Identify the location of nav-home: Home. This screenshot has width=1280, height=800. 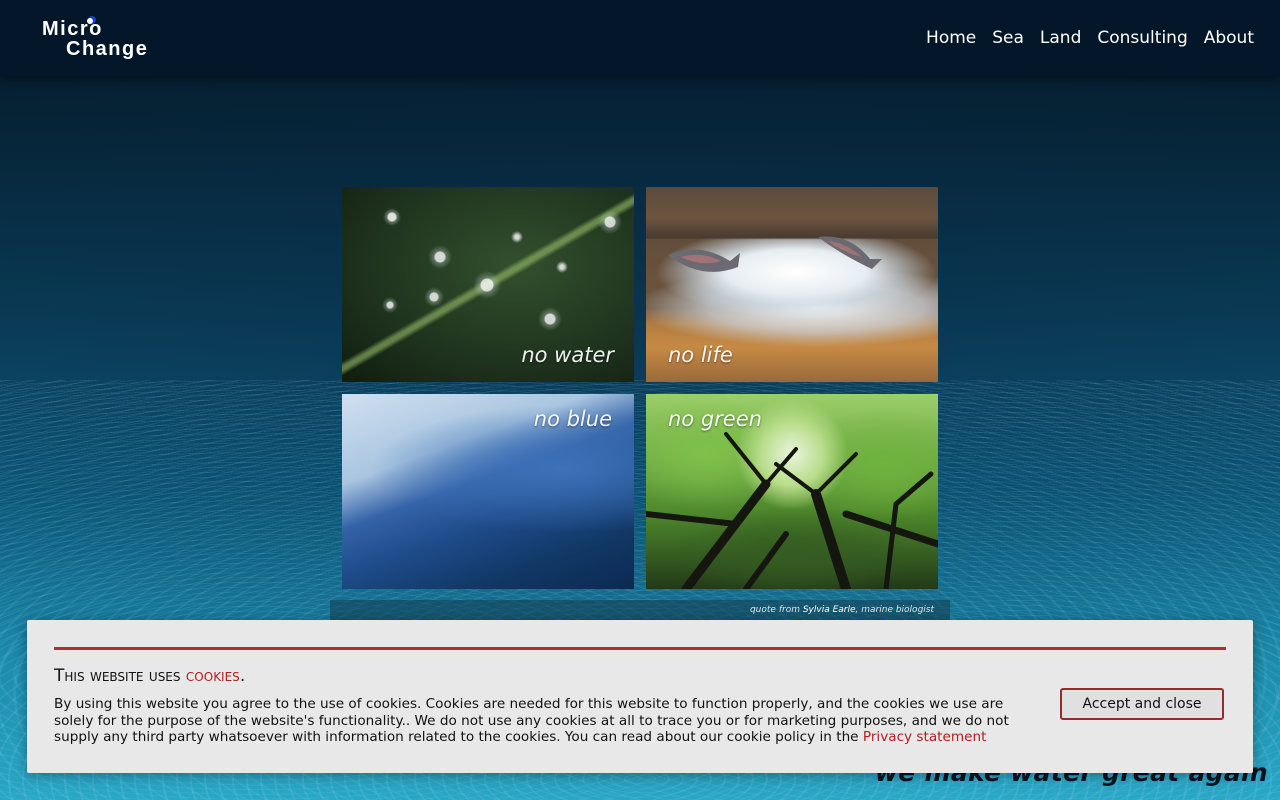
(951, 38).